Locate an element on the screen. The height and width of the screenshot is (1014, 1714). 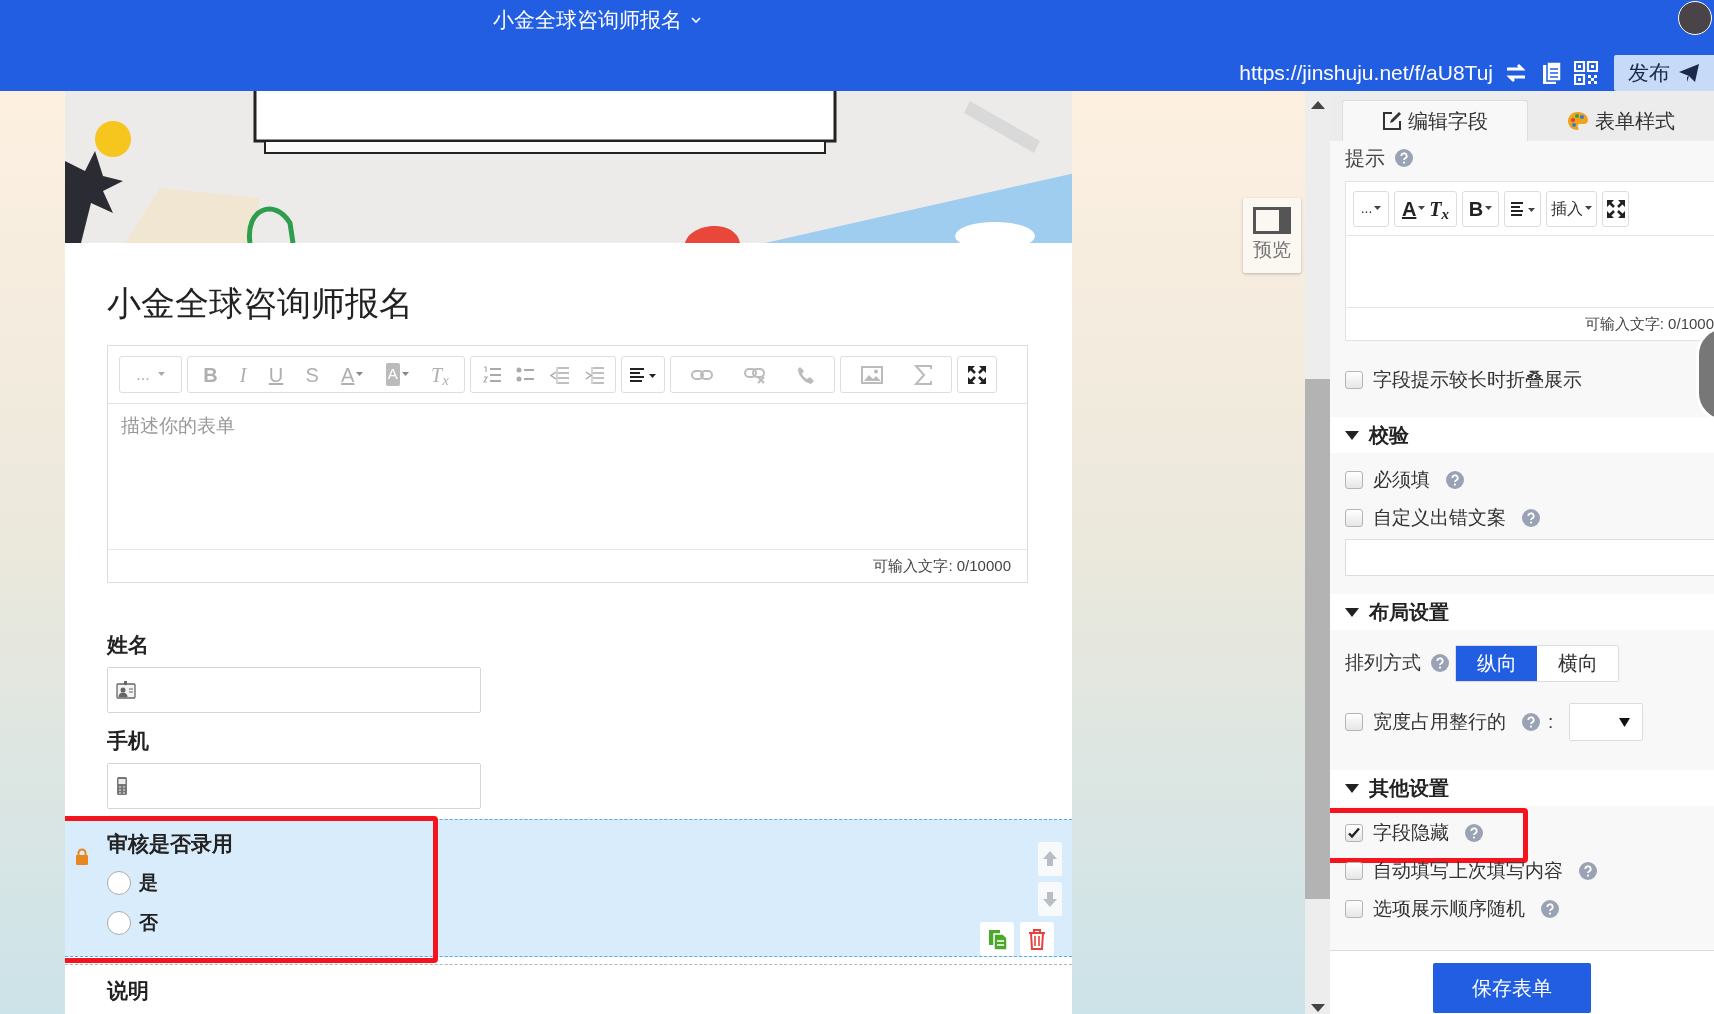
field-label: 手机 is located at coordinates (128, 741).